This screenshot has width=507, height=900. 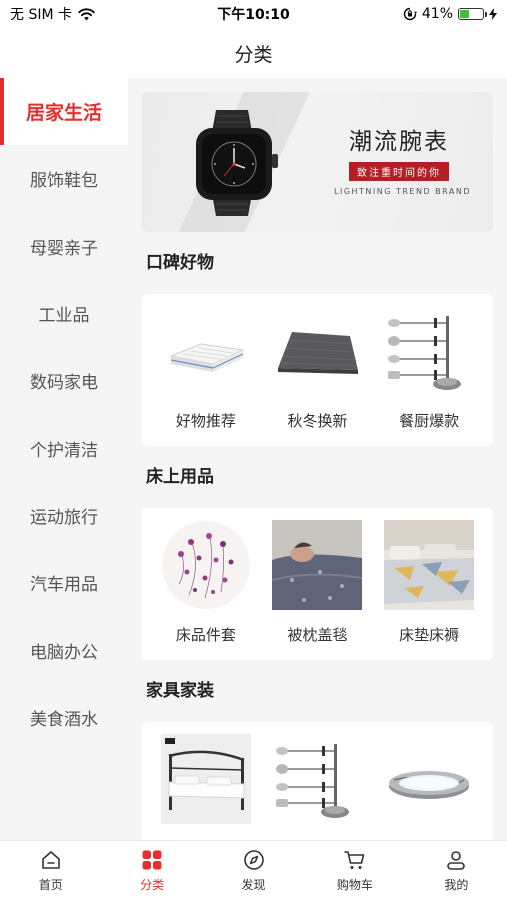 I want to click on orientation-lock-icon, so click(x=410, y=14).